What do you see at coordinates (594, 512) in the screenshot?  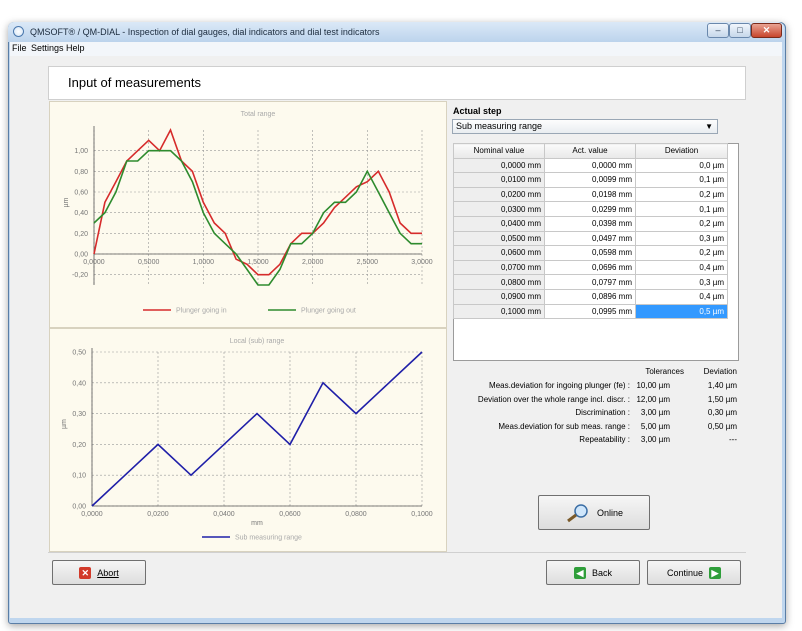 I see `online-button: Online` at bounding box center [594, 512].